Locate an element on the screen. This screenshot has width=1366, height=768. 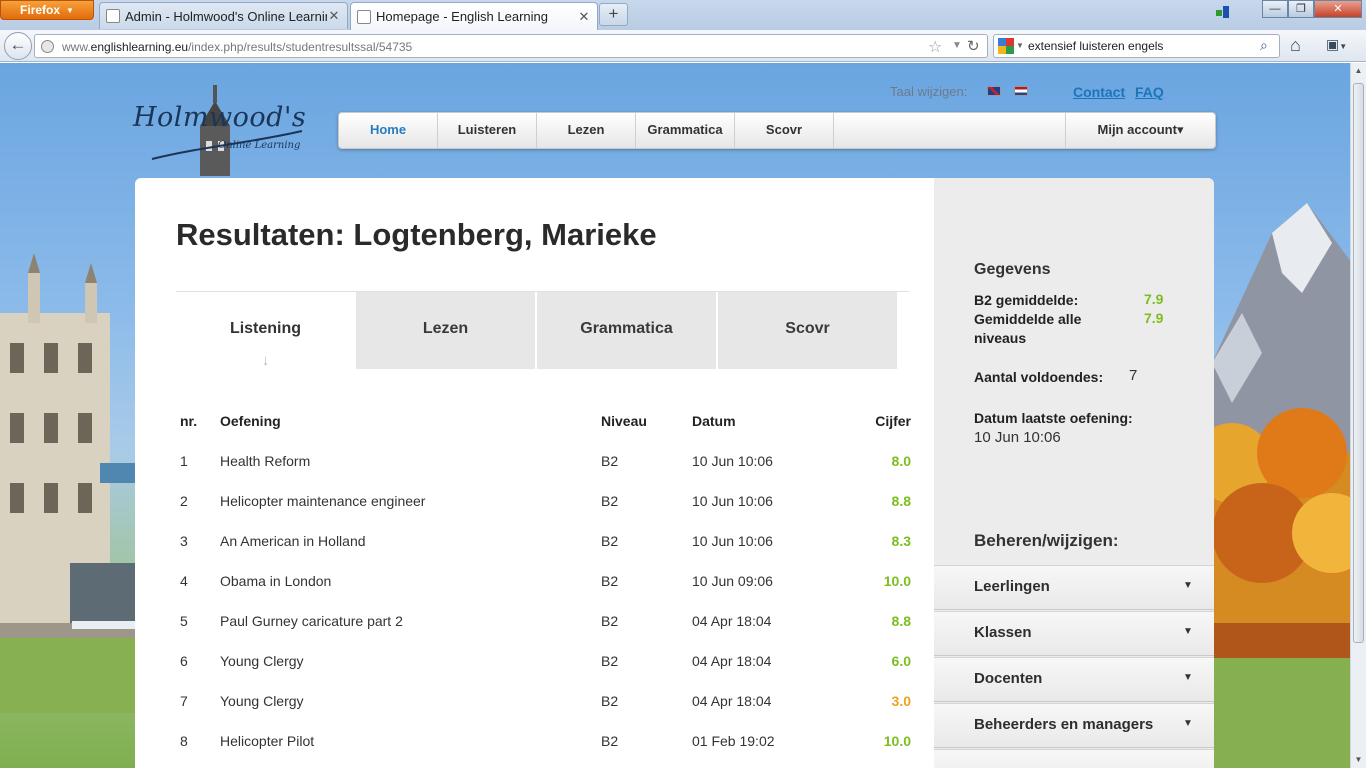
scroll-down-icon: ▼ is located at coordinates (1358, 760).